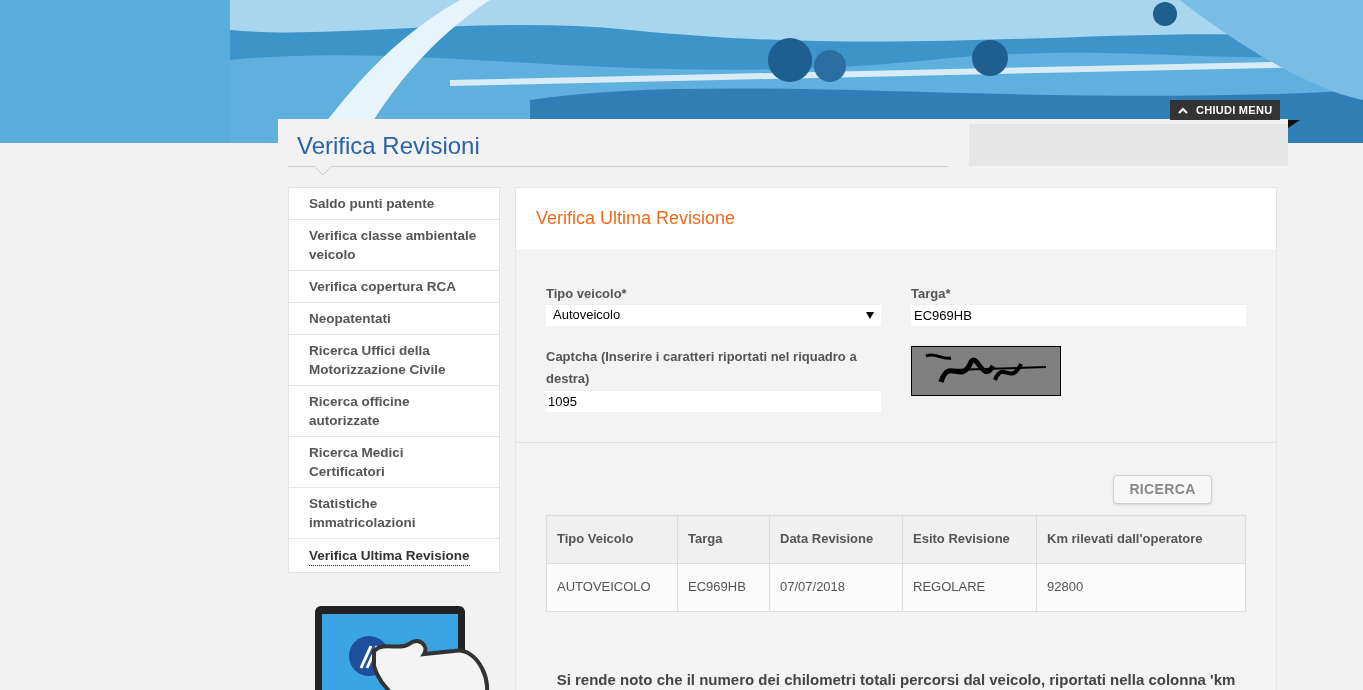 The image size is (1363, 690). Describe the element at coordinates (389, 556) in the screenshot. I see `sidebar-link: Verifica Ultima Revisione` at that location.